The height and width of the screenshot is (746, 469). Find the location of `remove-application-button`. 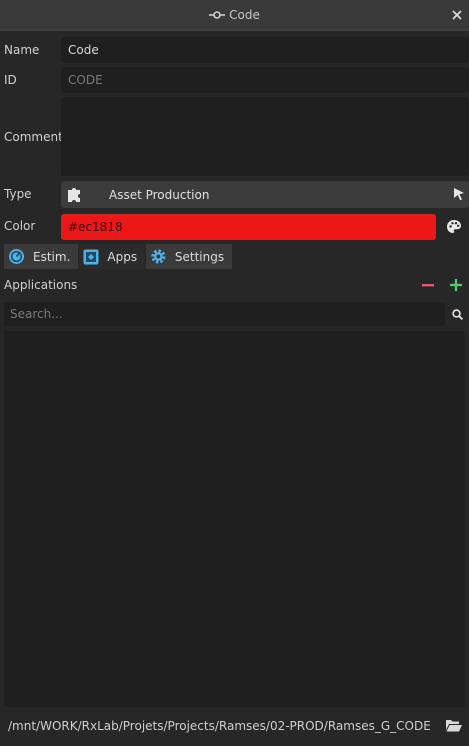

remove-application-button is located at coordinates (428, 285).